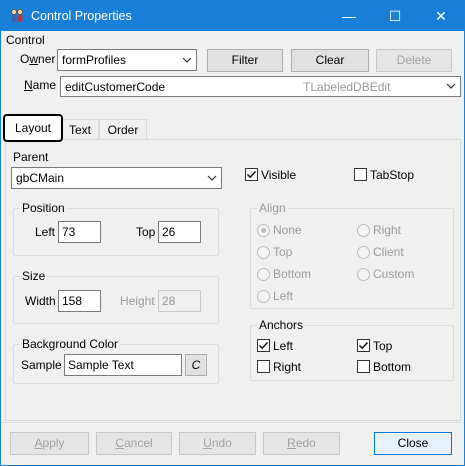 Image resolution: width=465 pixels, height=466 pixels. I want to click on align-none-label: None, so click(287, 230).